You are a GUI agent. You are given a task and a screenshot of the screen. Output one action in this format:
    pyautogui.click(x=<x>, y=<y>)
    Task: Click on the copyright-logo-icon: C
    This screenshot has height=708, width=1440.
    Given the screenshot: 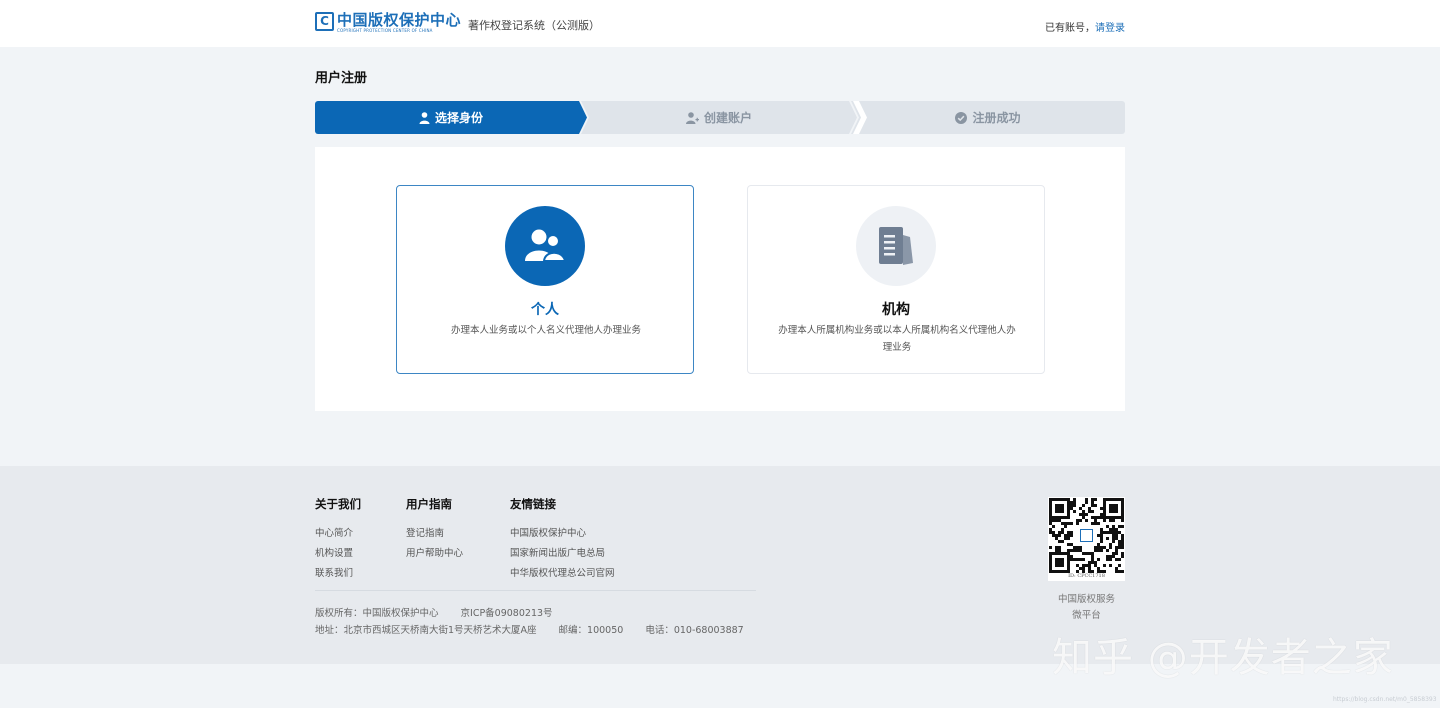 What is the action you would take?
    pyautogui.click(x=324, y=21)
    